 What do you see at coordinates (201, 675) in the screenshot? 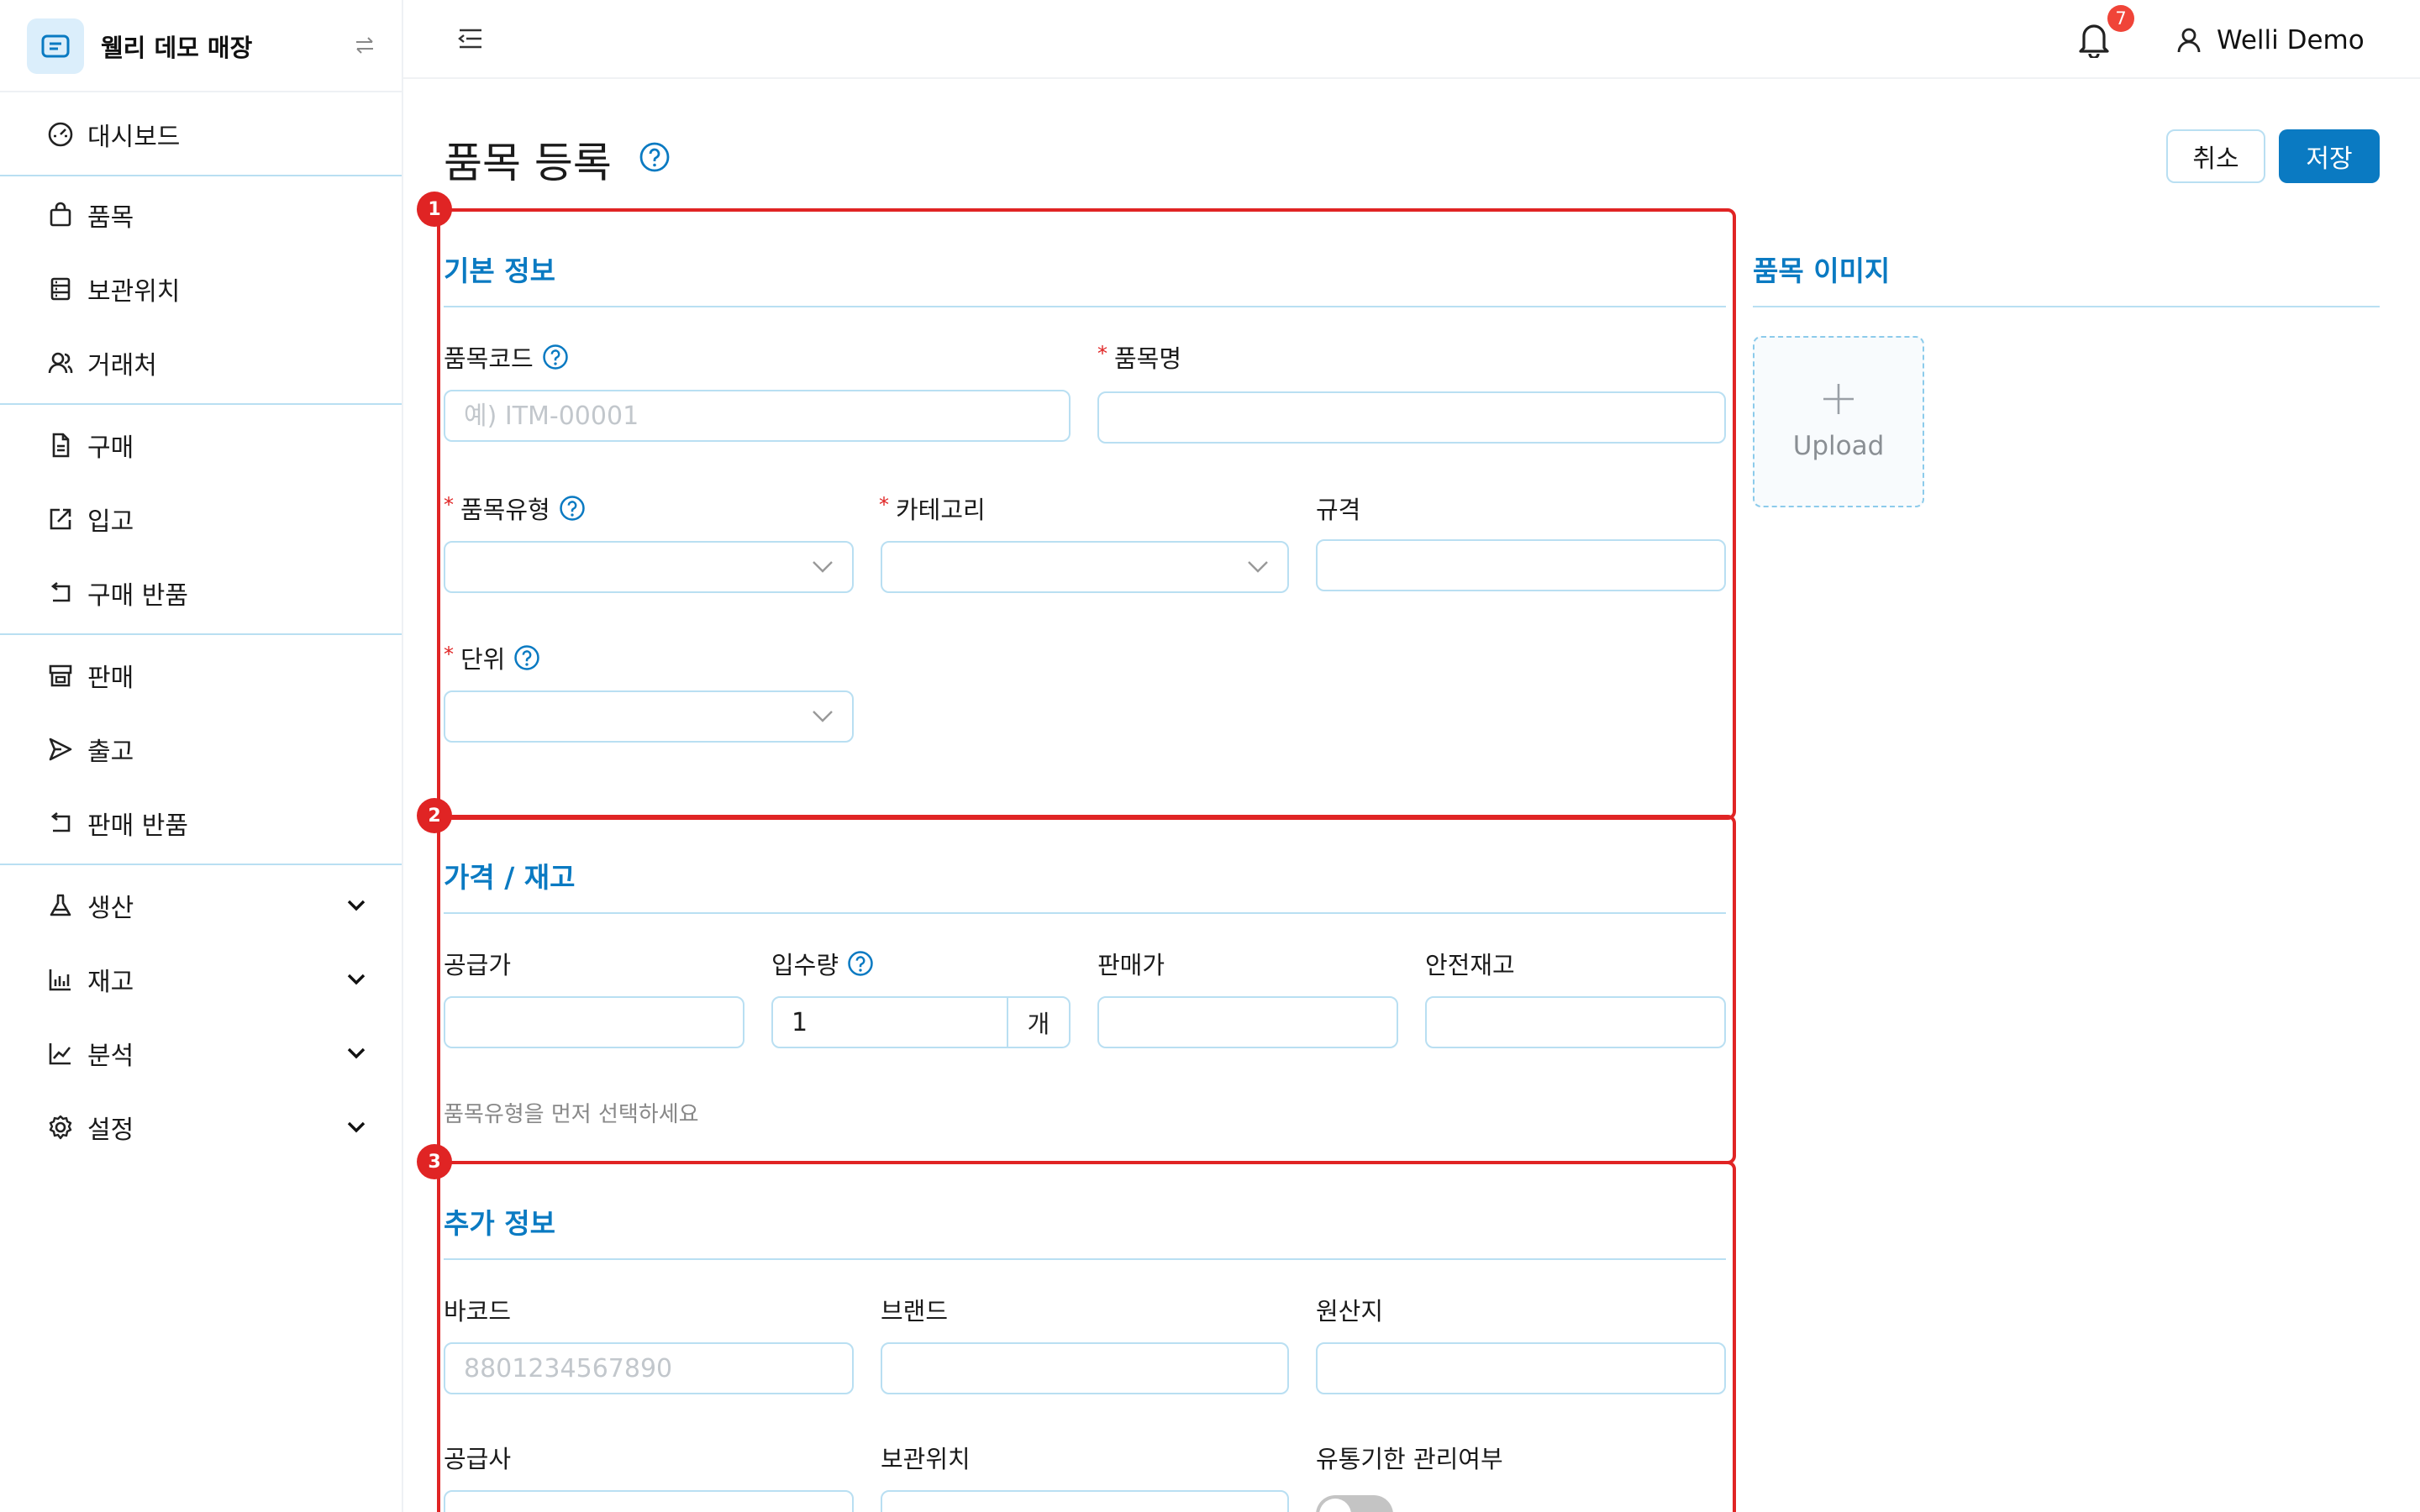
I see `sidebar-item-sales: 판매` at bounding box center [201, 675].